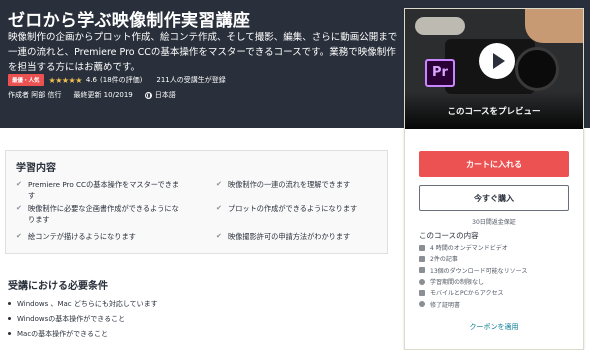 This screenshot has width=590, height=350. I want to click on learn-item: ✔ 絵コンテが描けるようになります, so click(76, 236).